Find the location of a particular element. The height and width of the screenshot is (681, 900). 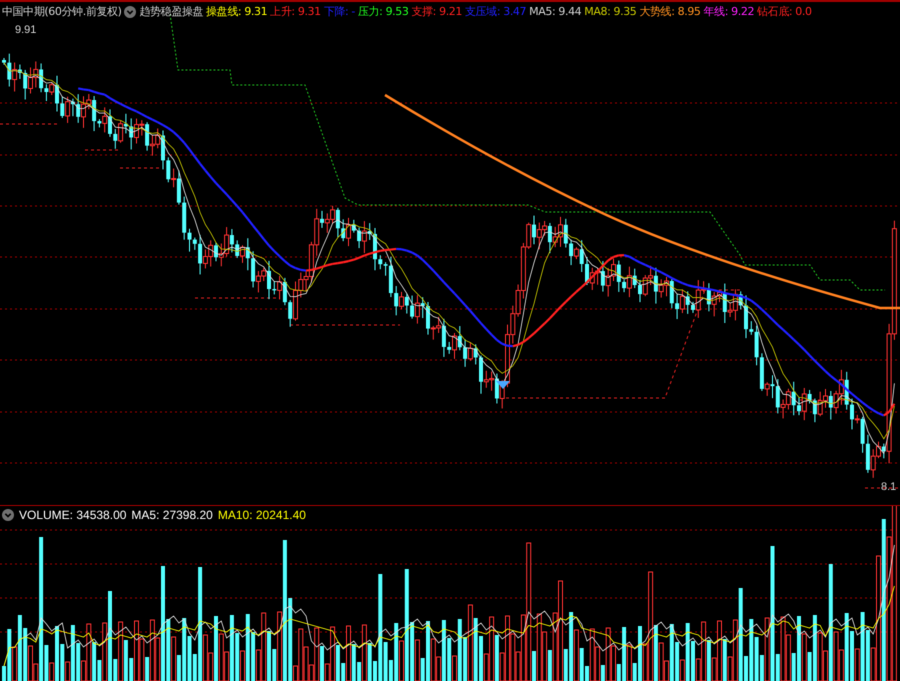

legend-item: 压力: 9.53 is located at coordinates (383, 12).